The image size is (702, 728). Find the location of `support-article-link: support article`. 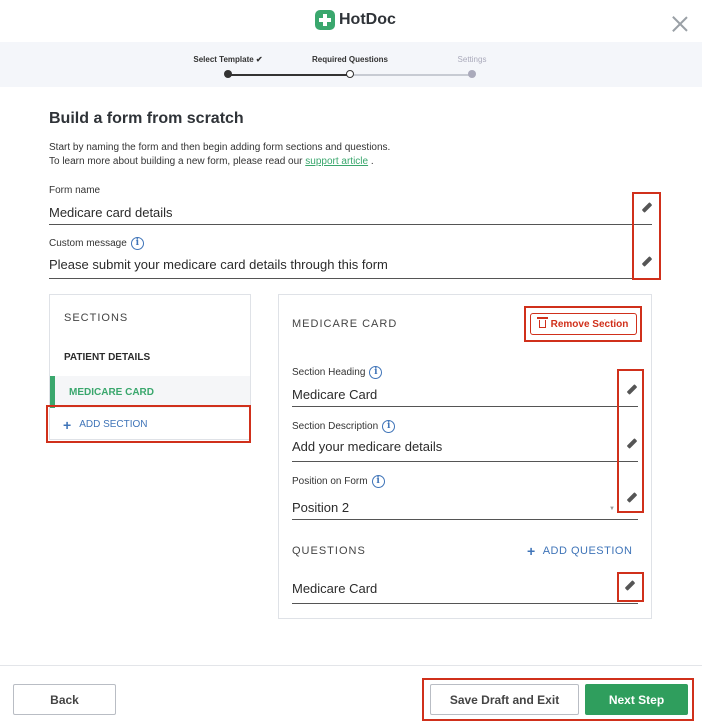

support-article-link: support article is located at coordinates (336, 161).